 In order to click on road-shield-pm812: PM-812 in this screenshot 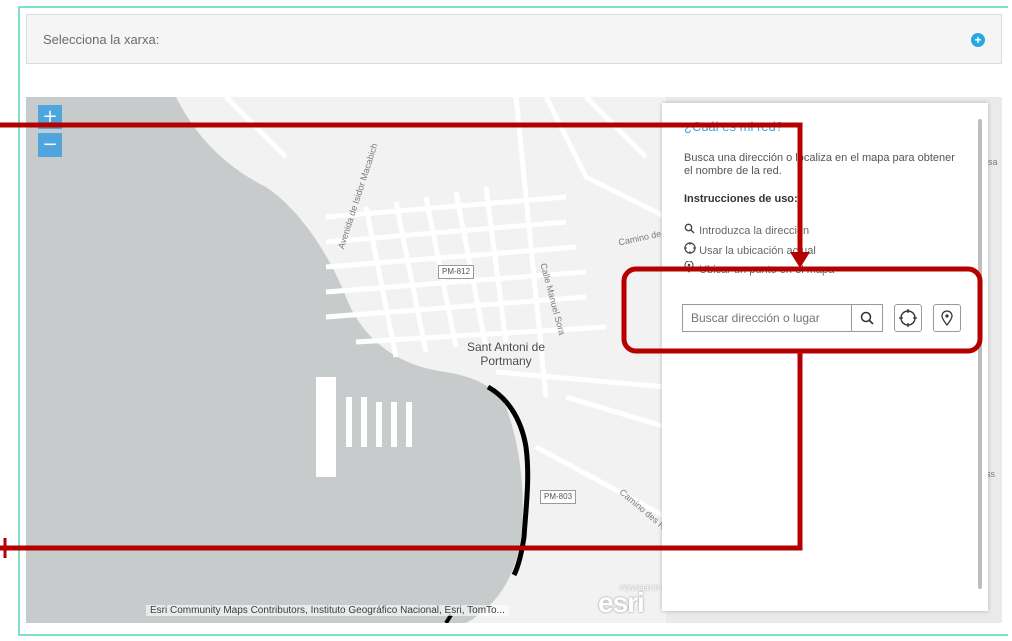, I will do `click(456, 272)`.